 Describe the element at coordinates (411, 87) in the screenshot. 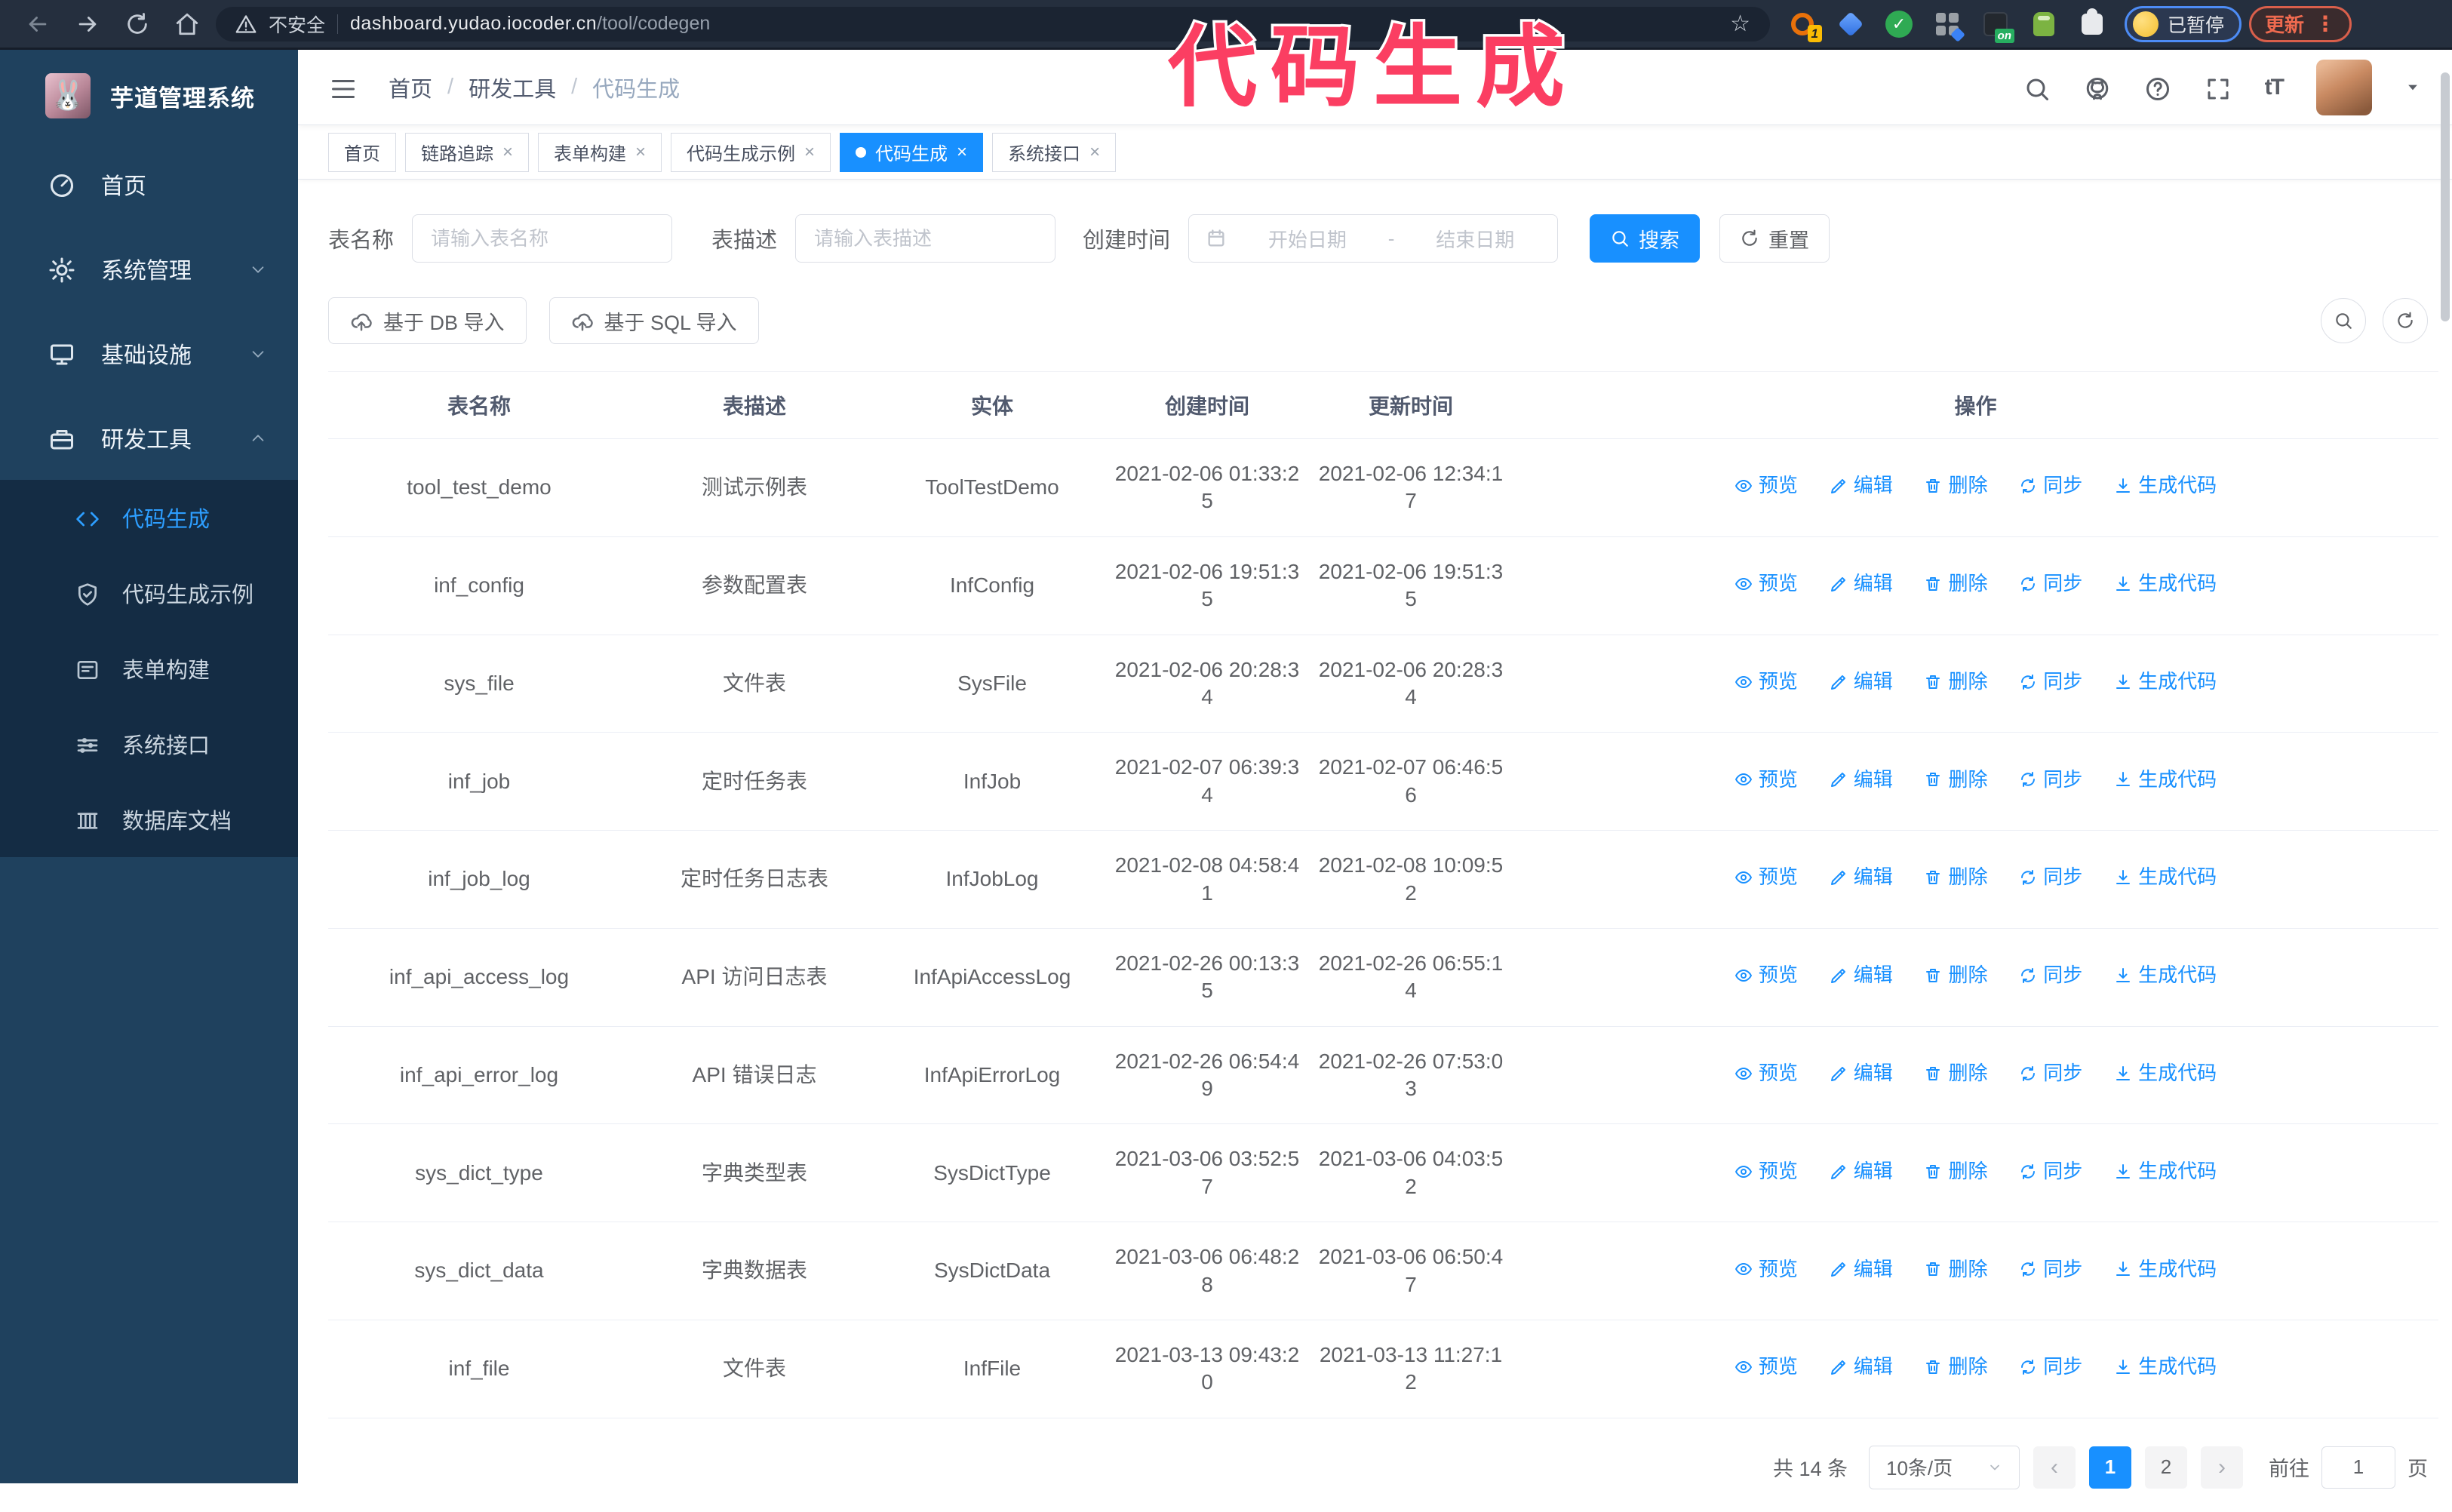

I see `breadcrumb-home: 首页` at that location.